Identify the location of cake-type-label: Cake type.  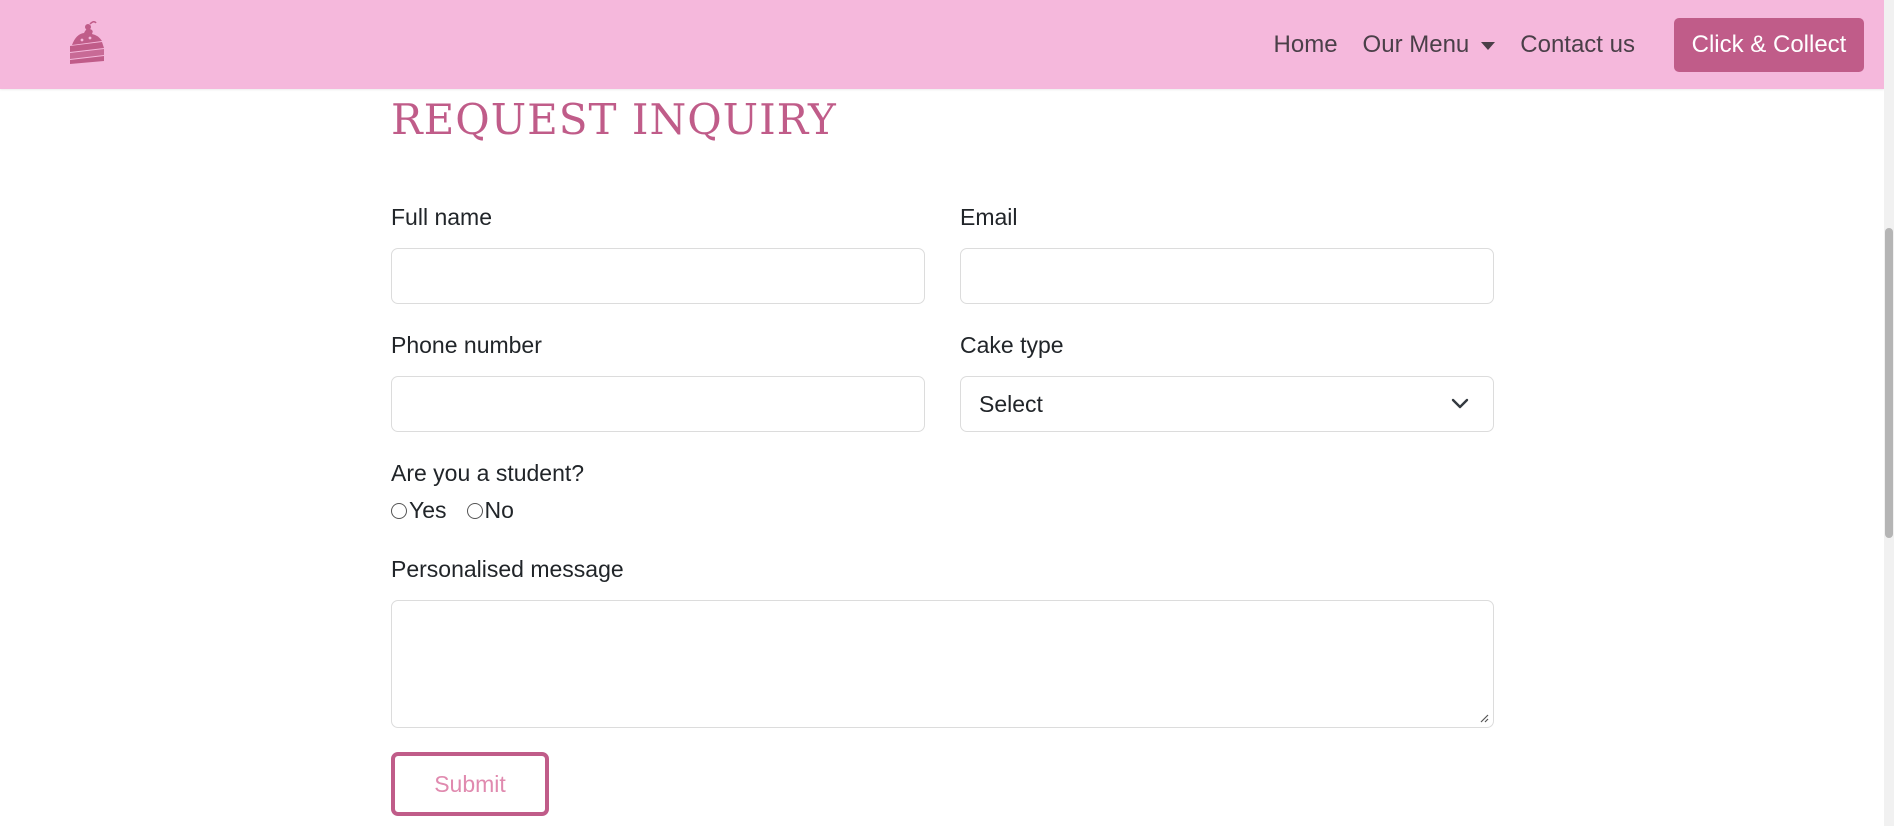
(1012, 345).